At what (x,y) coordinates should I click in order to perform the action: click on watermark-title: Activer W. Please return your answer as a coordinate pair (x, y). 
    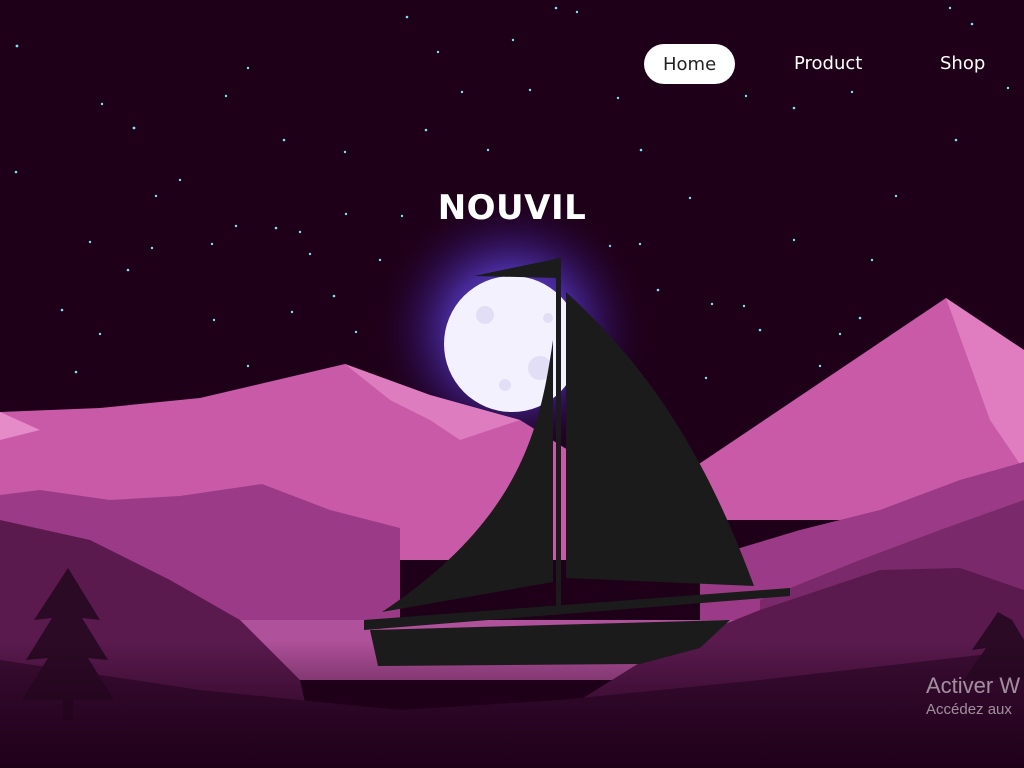
    Looking at the image, I should click on (973, 685).